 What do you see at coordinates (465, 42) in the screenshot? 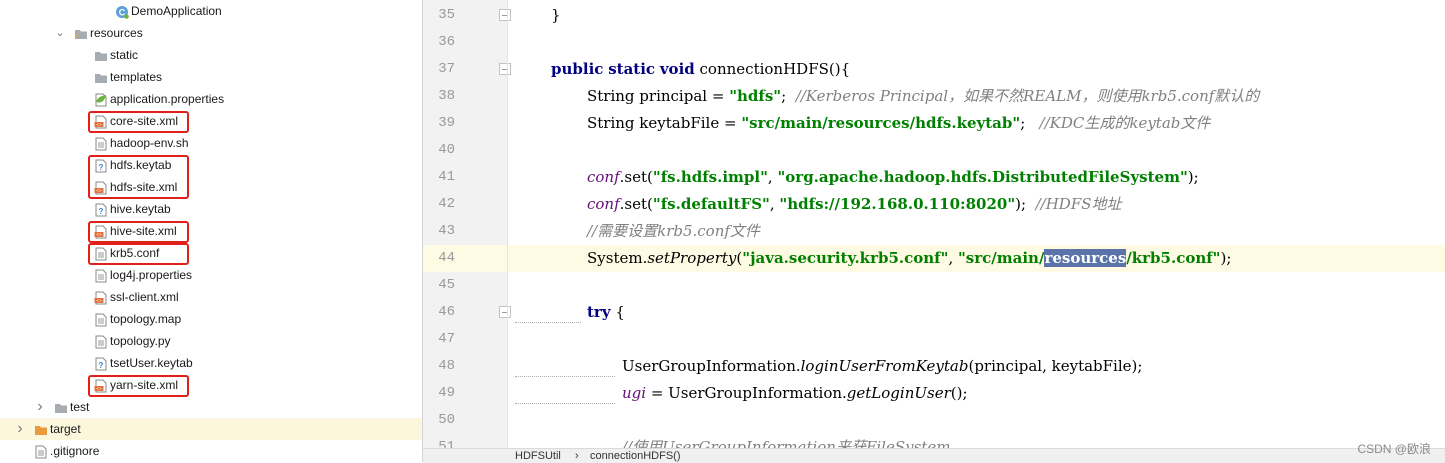
I see `gutter-line: 36` at bounding box center [465, 42].